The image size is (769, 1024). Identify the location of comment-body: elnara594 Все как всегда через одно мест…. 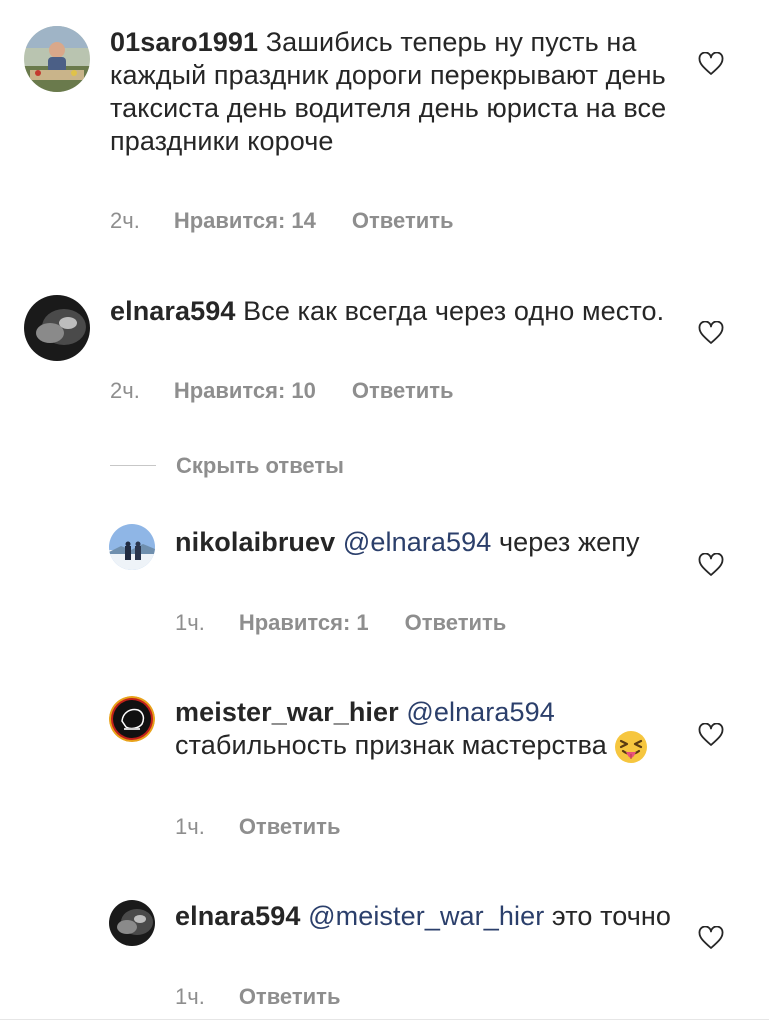
(390, 311).